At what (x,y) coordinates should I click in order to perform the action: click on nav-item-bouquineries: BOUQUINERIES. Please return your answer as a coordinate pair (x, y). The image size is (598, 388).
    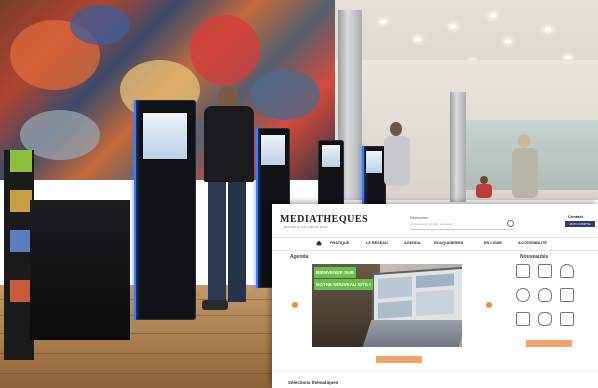
    Looking at the image, I should click on (448, 243).